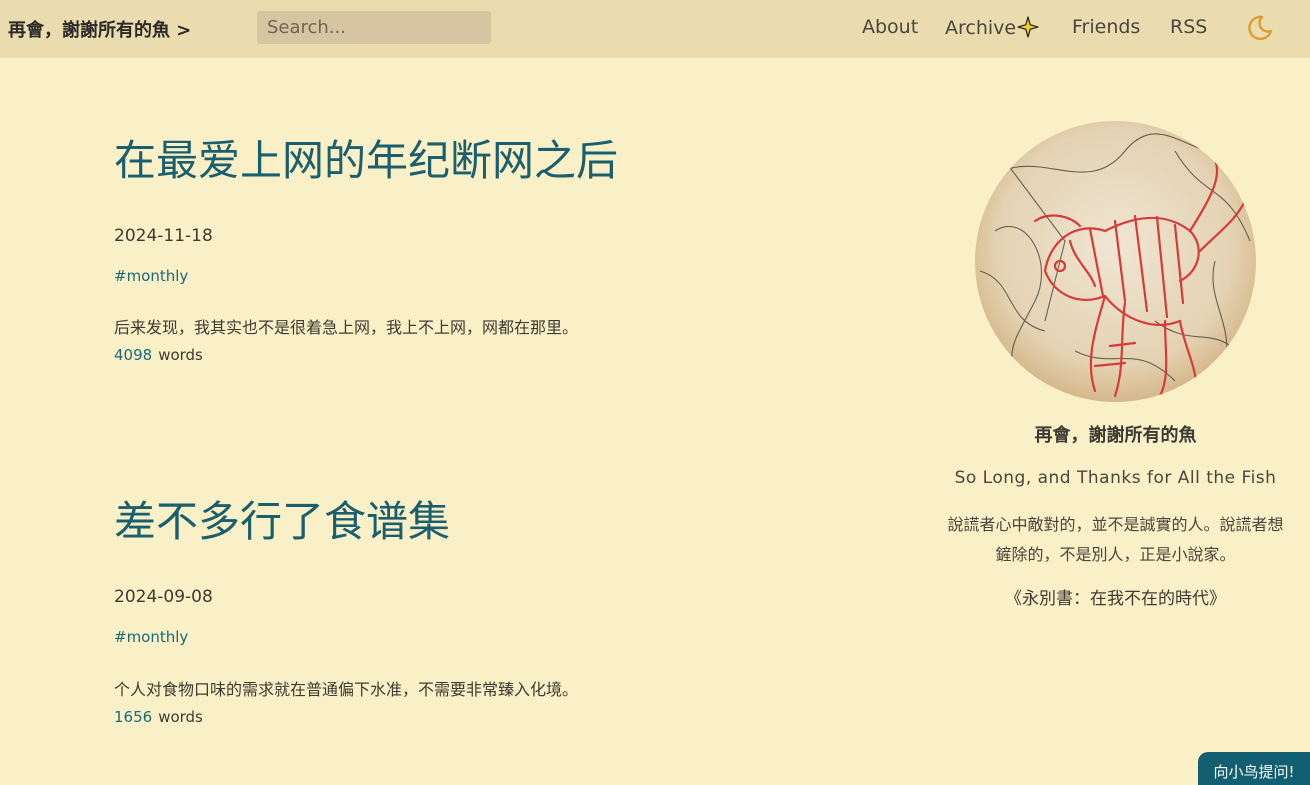  I want to click on avatar-sketch-image, so click(1115, 261).